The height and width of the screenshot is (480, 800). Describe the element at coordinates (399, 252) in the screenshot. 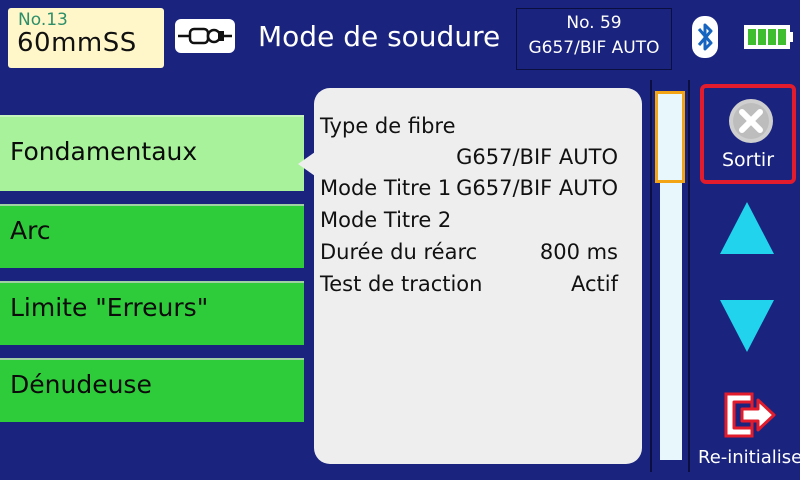

I see `panel-row-label: Durée du réarc` at that location.